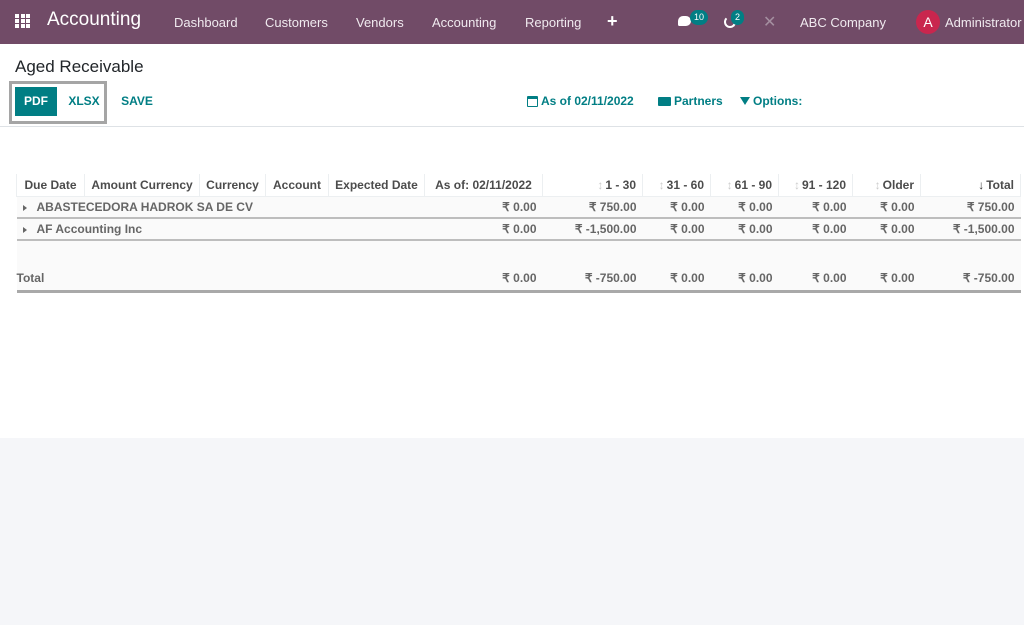 The height and width of the screenshot is (625, 1024). Describe the element at coordinates (769, 22) in the screenshot. I see `debug-tools-icon: ✕` at that location.